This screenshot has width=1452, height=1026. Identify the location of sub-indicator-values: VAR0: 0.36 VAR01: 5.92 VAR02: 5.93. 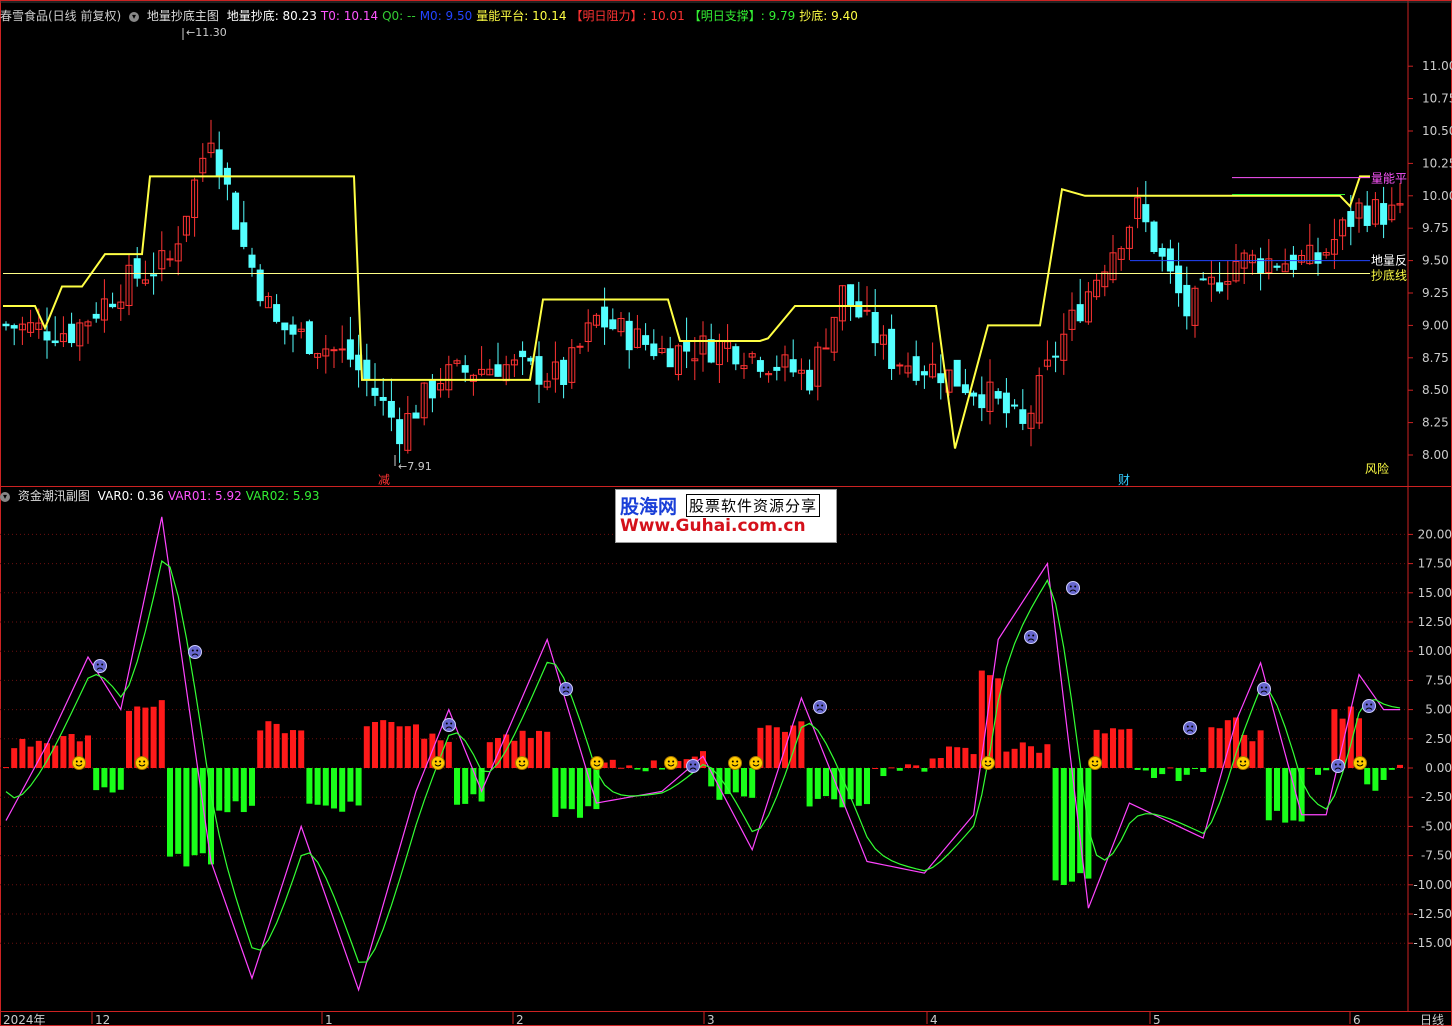
(211, 496).